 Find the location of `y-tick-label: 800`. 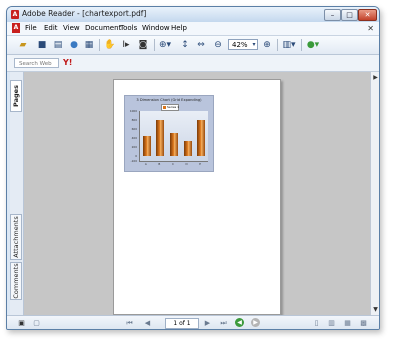

y-tick-label: 800 is located at coordinates (134, 120).